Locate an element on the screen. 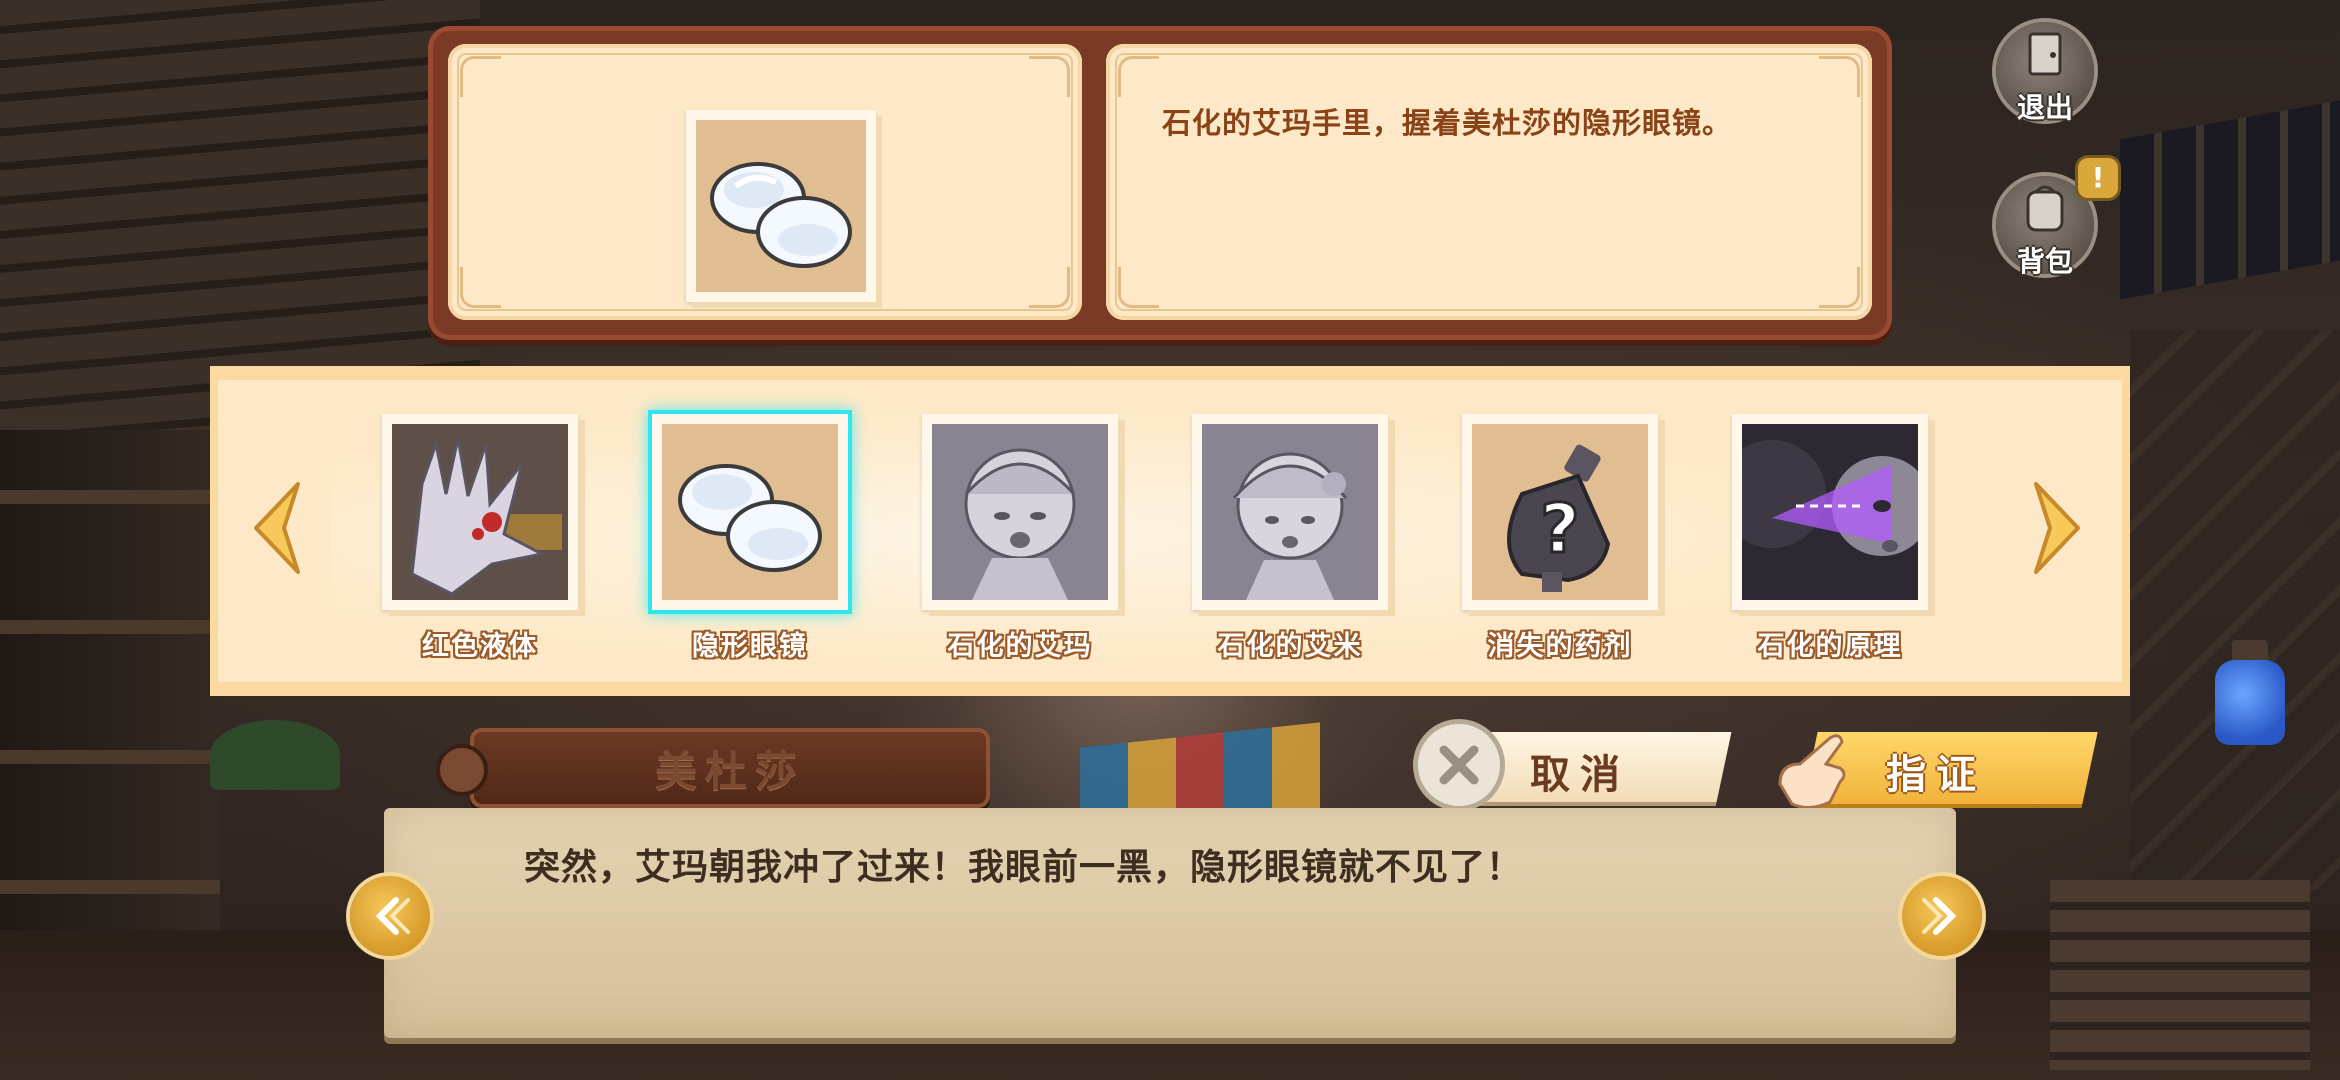 This screenshot has height=1080, width=2340. potted-plant is located at coordinates (275, 755).